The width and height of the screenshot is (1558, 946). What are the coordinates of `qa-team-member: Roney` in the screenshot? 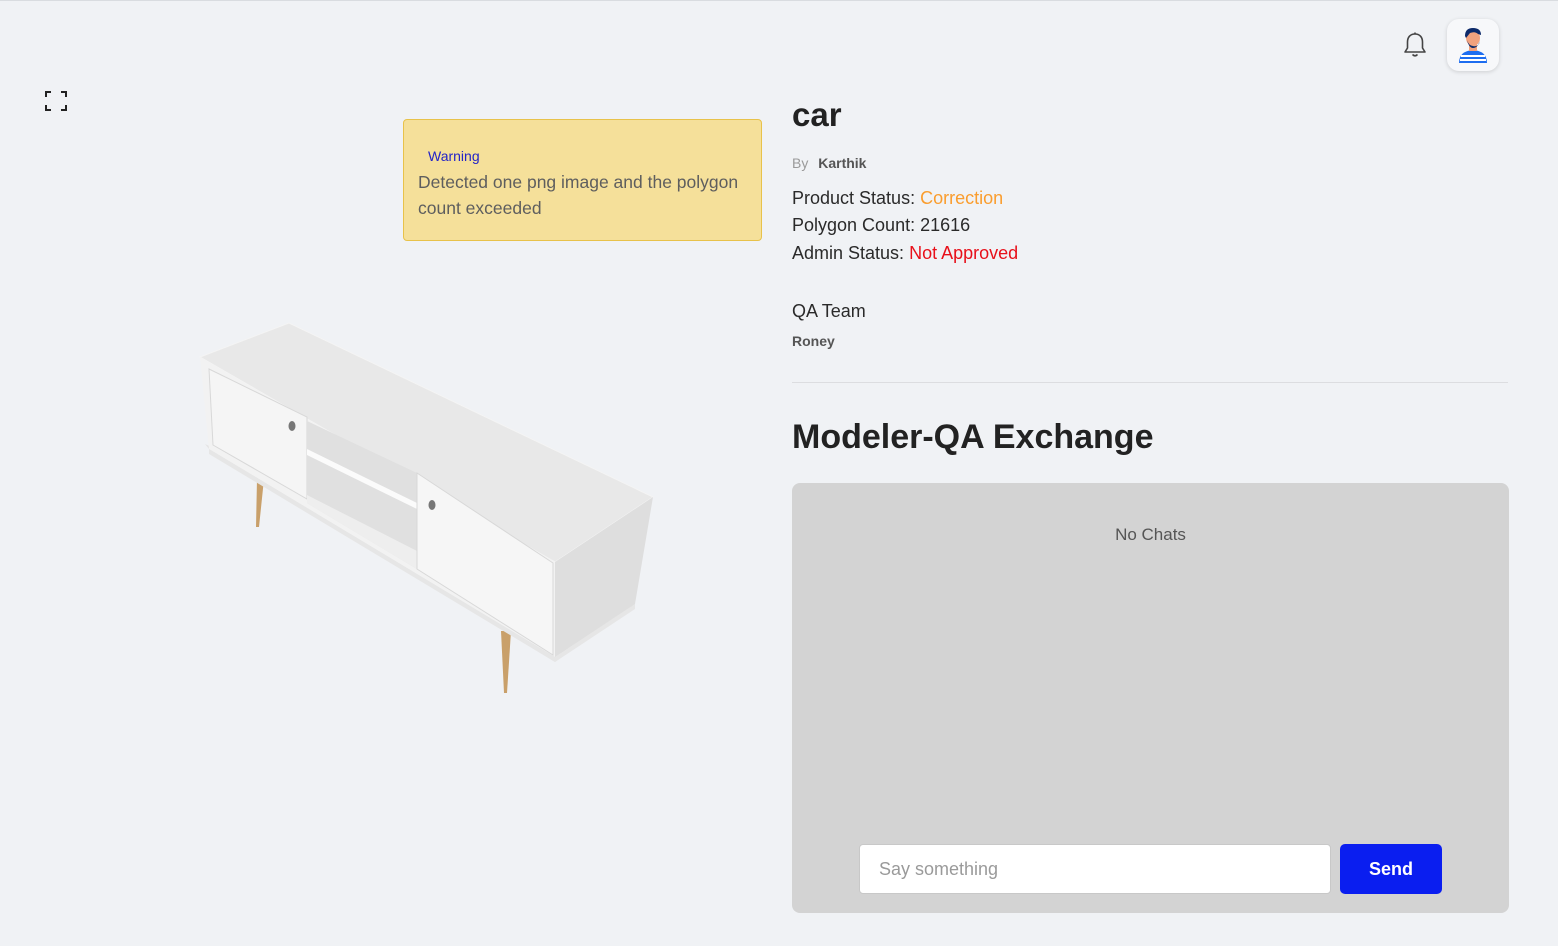 It's located at (813, 341).